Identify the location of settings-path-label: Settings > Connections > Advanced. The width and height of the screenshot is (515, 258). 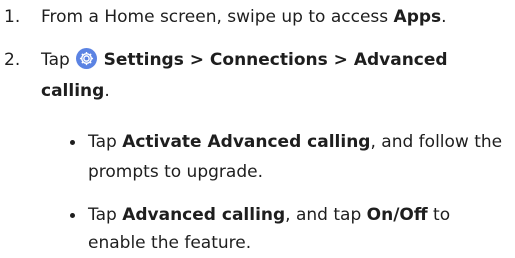
(275, 60).